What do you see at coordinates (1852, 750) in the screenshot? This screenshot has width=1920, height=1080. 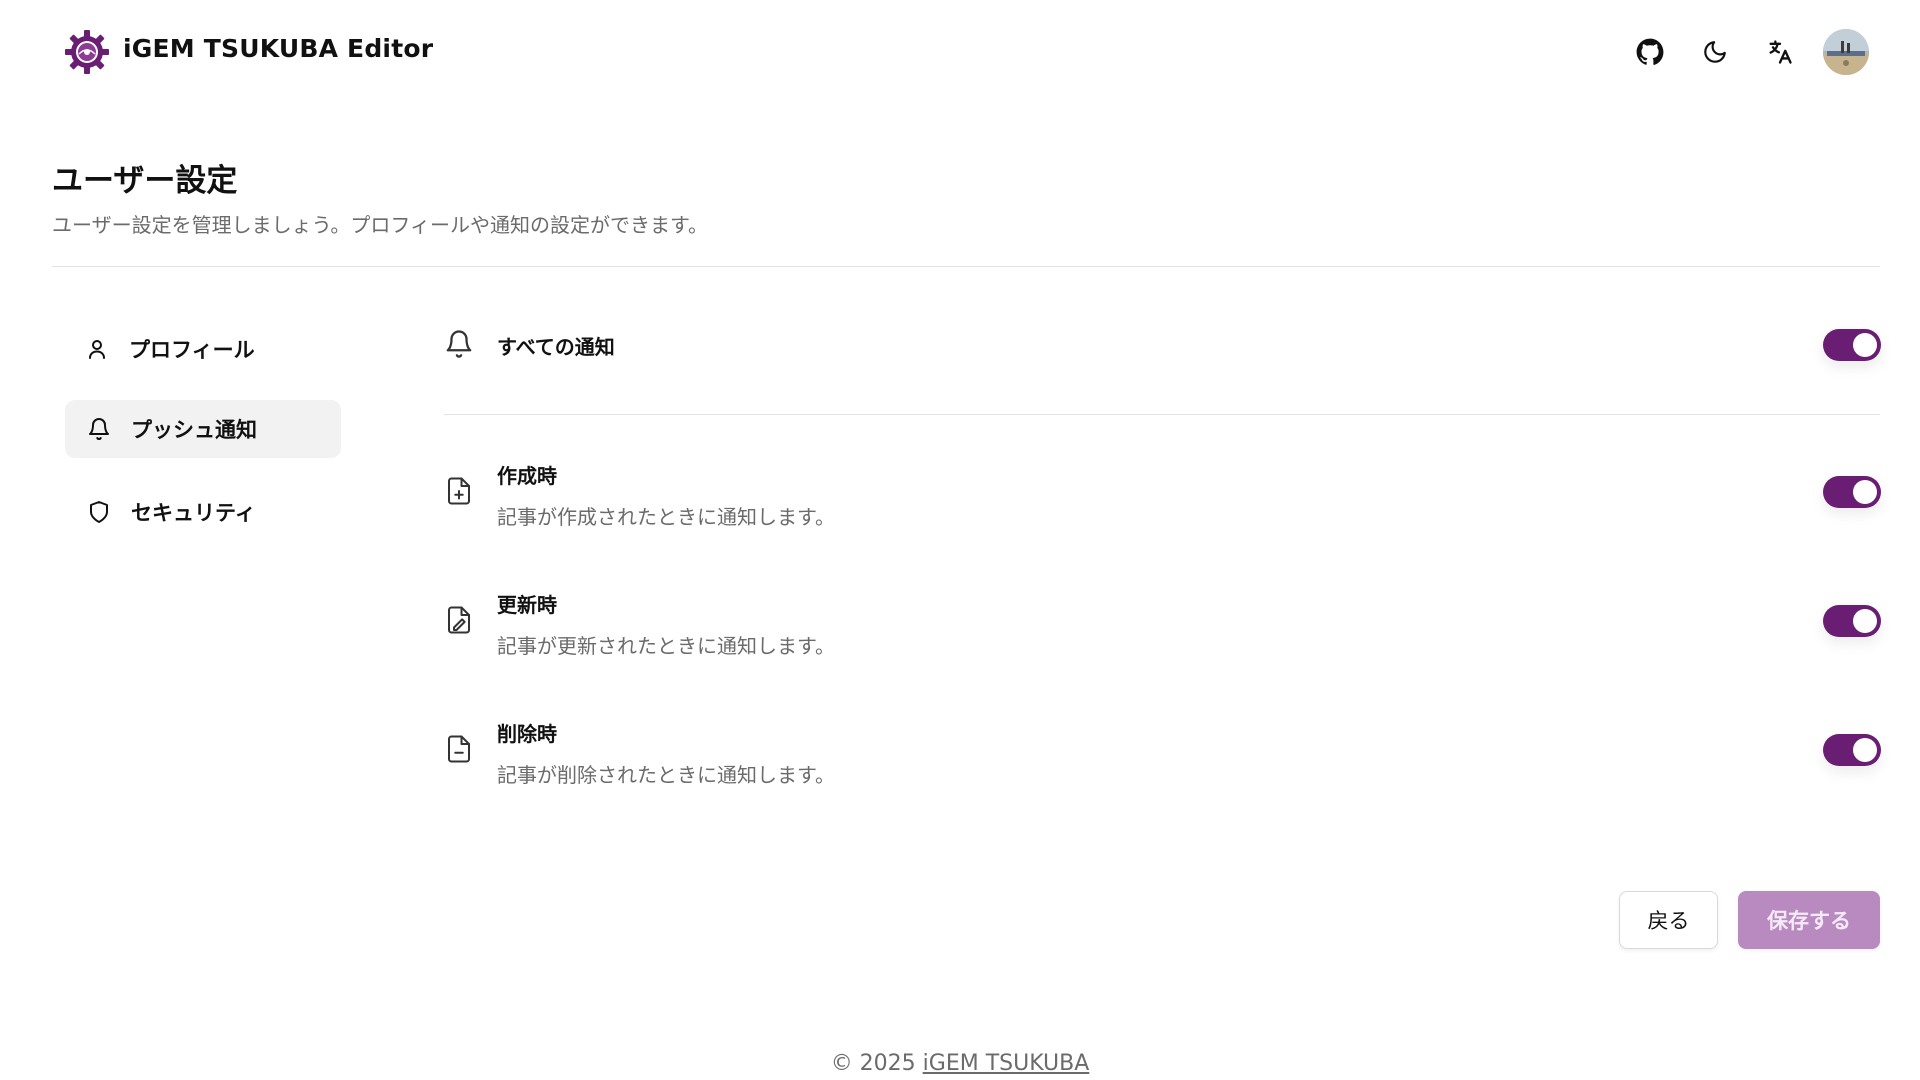 I see `delete-notification-toggle` at bounding box center [1852, 750].